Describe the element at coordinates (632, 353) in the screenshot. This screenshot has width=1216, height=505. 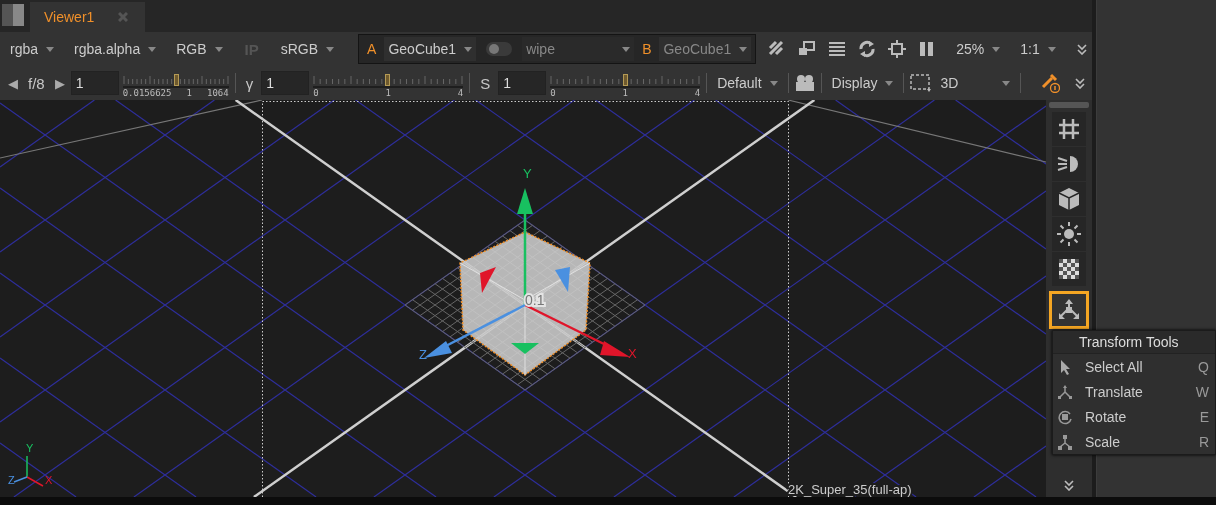
I see `x-axis-label: X` at that location.